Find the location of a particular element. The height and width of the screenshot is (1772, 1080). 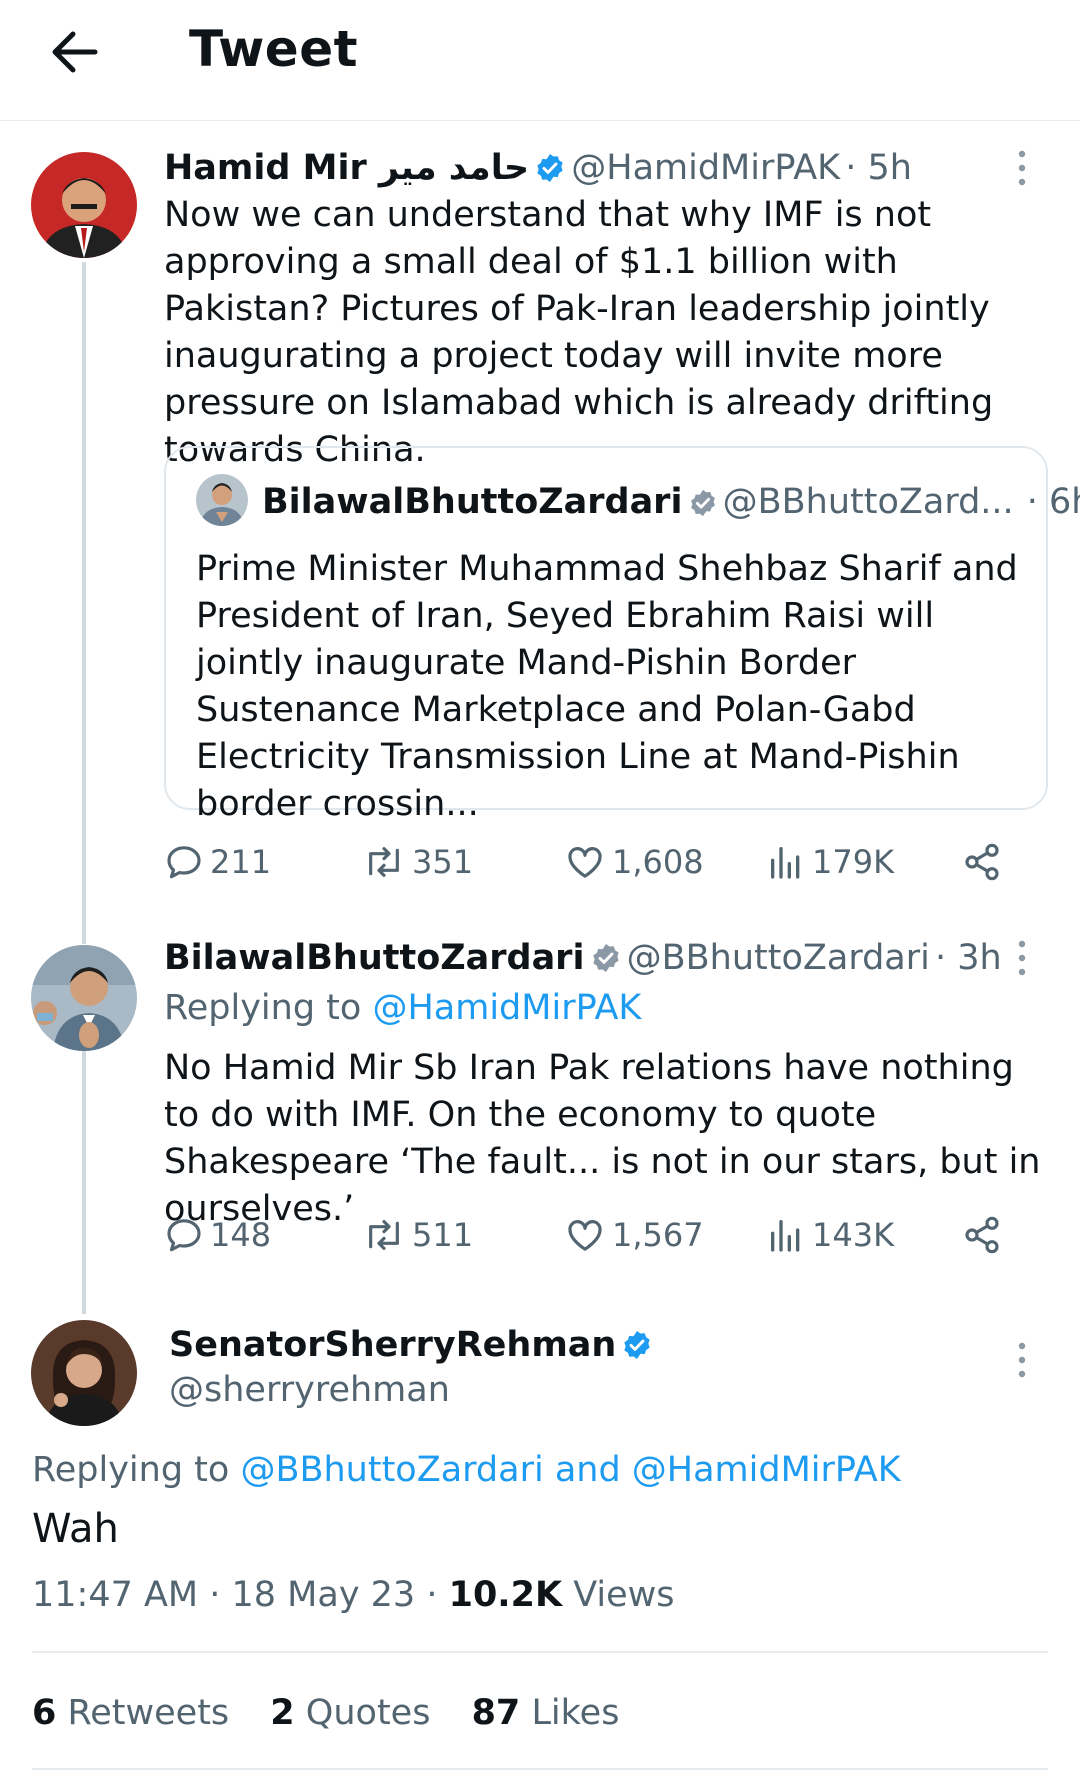

retweets-count: 6 is located at coordinates (44, 1713).